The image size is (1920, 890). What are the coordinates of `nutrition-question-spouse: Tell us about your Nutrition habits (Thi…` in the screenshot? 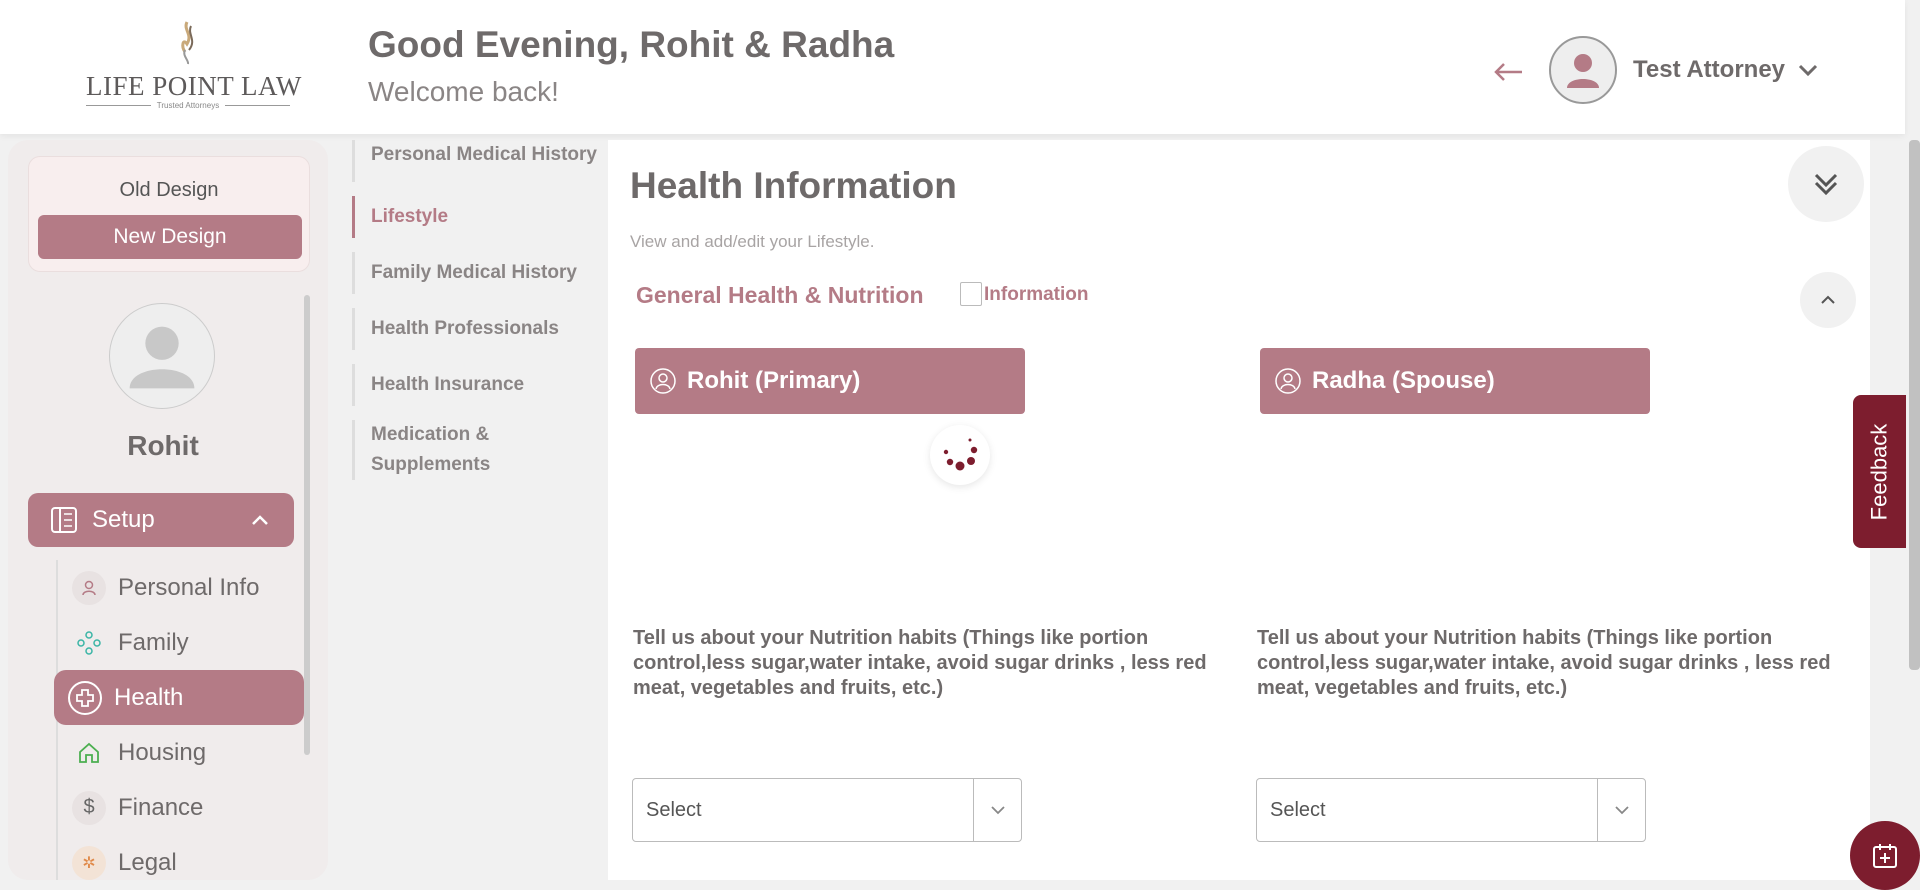 It's located at (1544, 663).